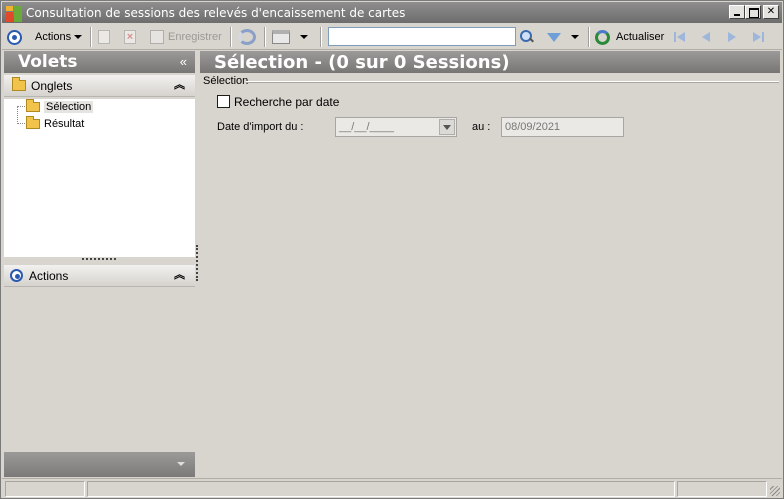 The width and height of the screenshot is (784, 499). I want to click on search-button, so click(527, 37).